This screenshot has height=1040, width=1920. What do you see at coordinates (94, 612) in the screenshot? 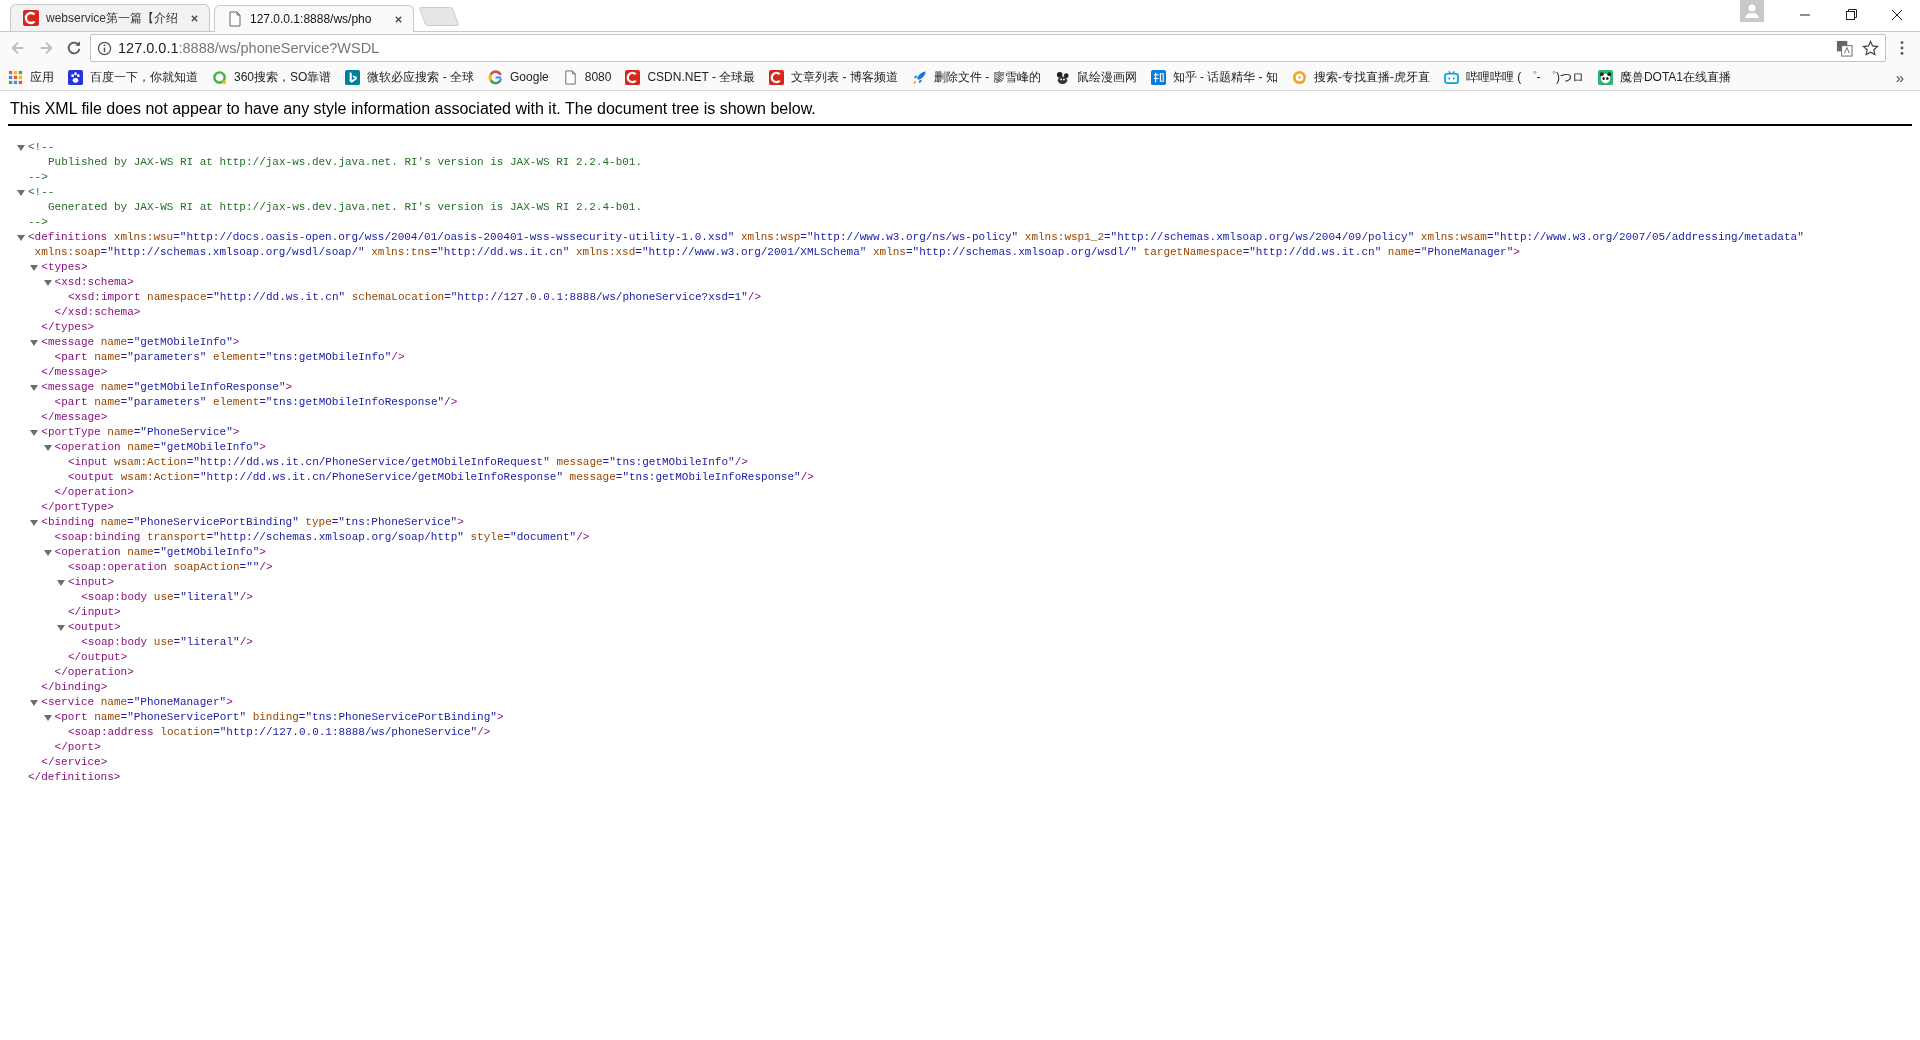
I see `xml-line: </input>` at bounding box center [94, 612].